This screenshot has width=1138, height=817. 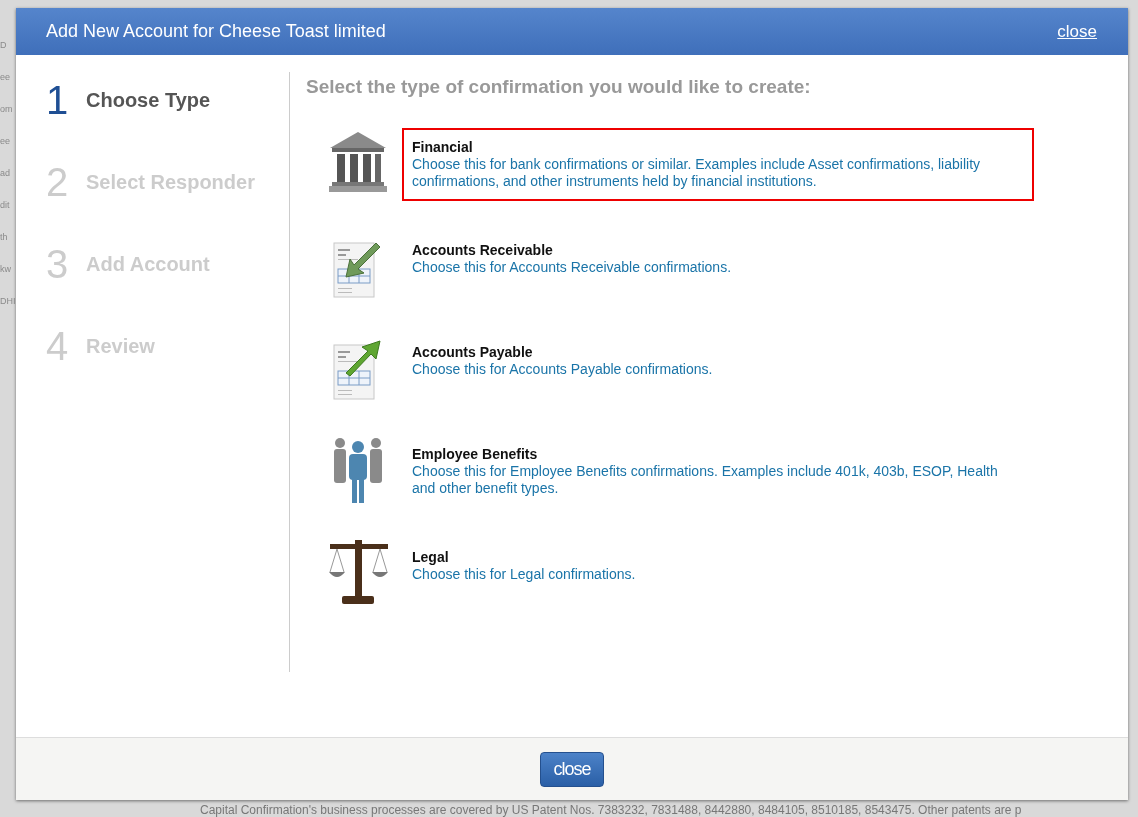 What do you see at coordinates (4, 237) in the screenshot?
I see `background-text: th` at bounding box center [4, 237].